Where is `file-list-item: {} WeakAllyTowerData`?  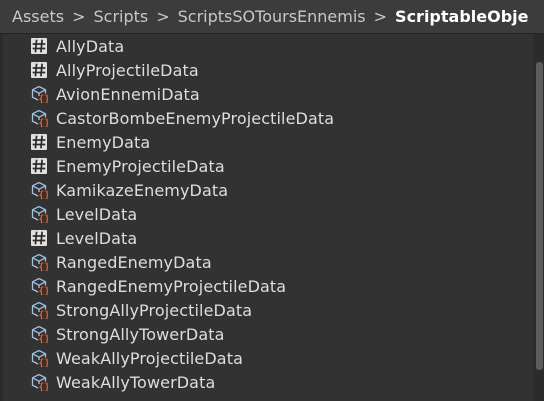
file-list-item: {} WeakAllyTowerData is located at coordinates (272, 382).